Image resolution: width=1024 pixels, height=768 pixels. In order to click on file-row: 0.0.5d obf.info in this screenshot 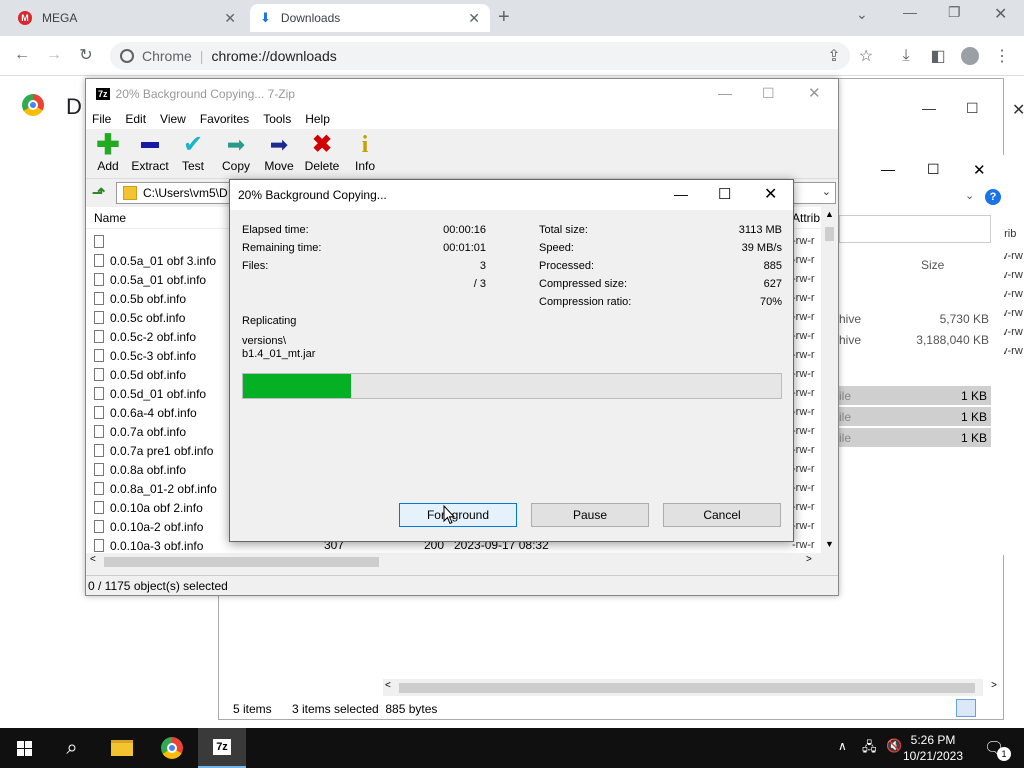, I will do `click(140, 374)`.